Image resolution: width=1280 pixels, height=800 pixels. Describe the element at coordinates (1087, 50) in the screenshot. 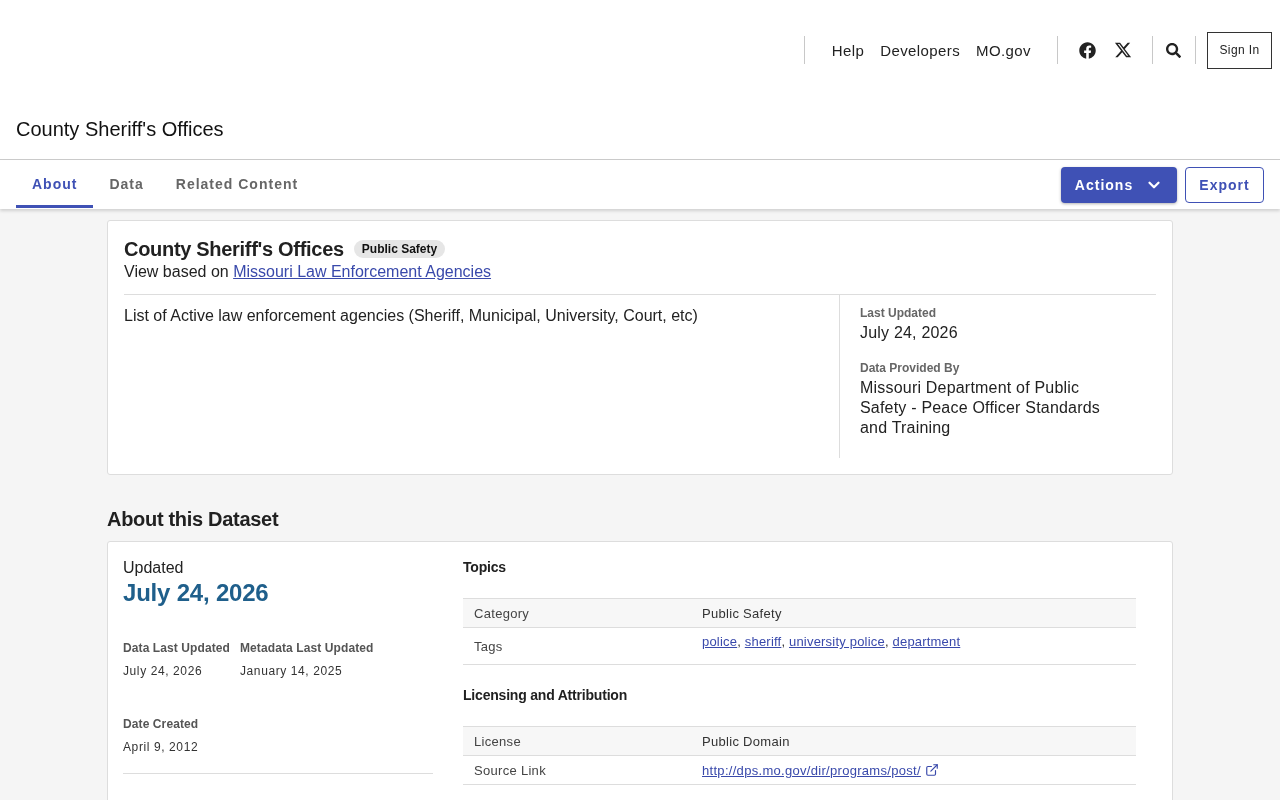

I see `facebook-icon` at that location.